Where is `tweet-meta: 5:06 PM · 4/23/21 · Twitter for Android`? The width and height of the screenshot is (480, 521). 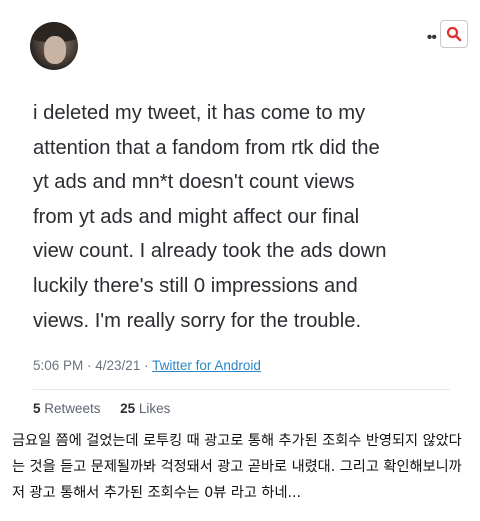 tweet-meta: 5:06 PM · 4/23/21 · Twitter for Android is located at coordinates (147, 365).